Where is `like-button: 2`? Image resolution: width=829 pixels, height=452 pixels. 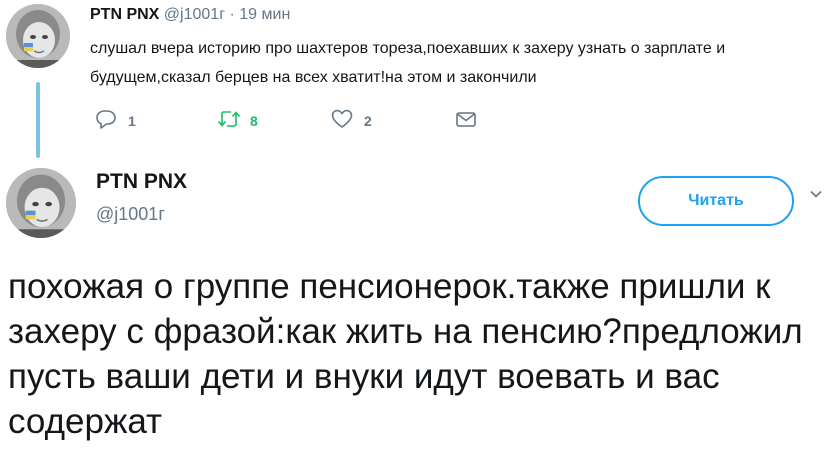
like-button: 2 is located at coordinates (351, 121).